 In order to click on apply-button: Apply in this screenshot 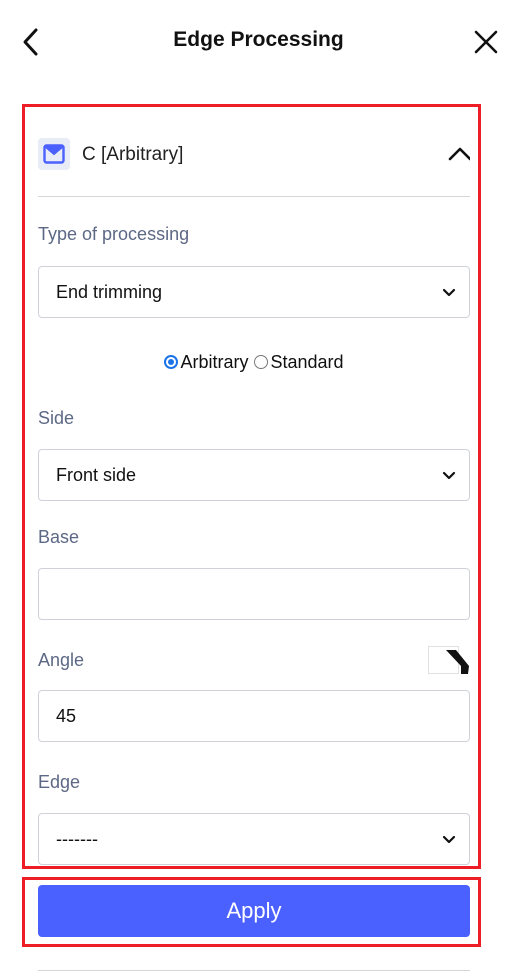, I will do `click(254, 911)`.